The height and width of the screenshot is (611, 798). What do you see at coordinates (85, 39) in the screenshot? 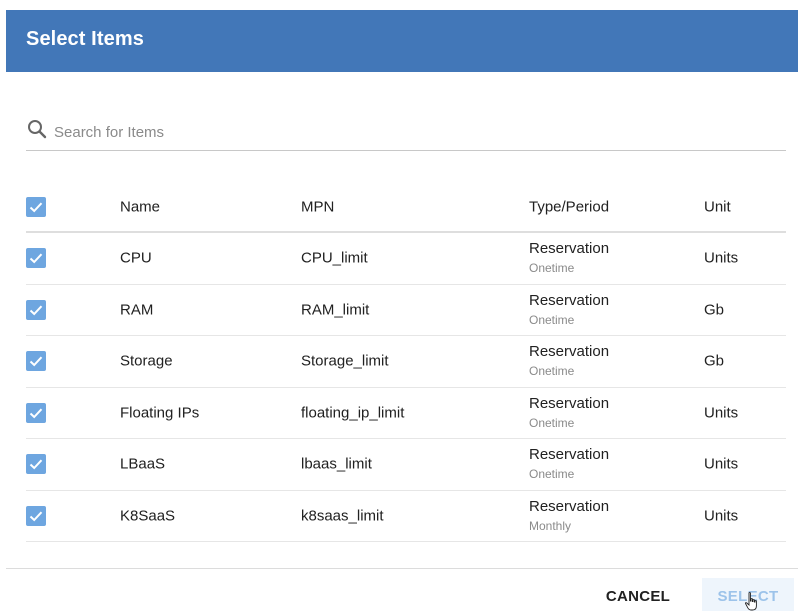
I see `dialog-title: Select Items` at bounding box center [85, 39].